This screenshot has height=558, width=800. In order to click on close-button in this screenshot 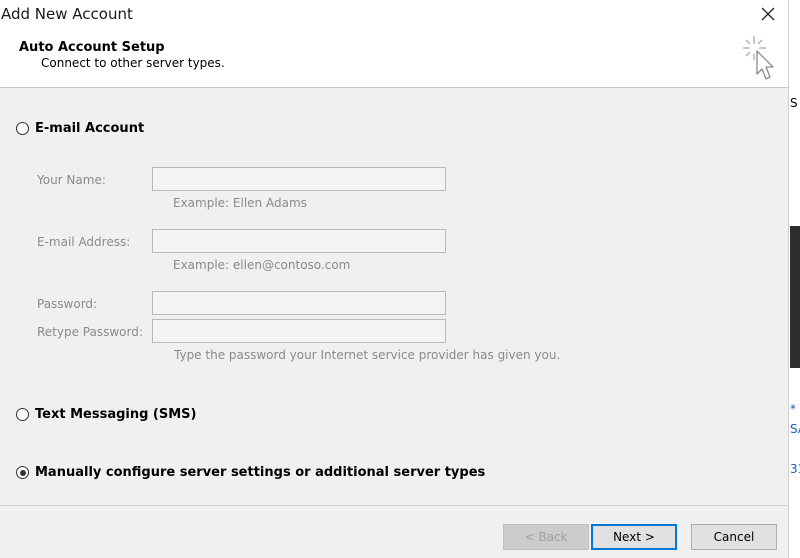, I will do `click(768, 14)`.